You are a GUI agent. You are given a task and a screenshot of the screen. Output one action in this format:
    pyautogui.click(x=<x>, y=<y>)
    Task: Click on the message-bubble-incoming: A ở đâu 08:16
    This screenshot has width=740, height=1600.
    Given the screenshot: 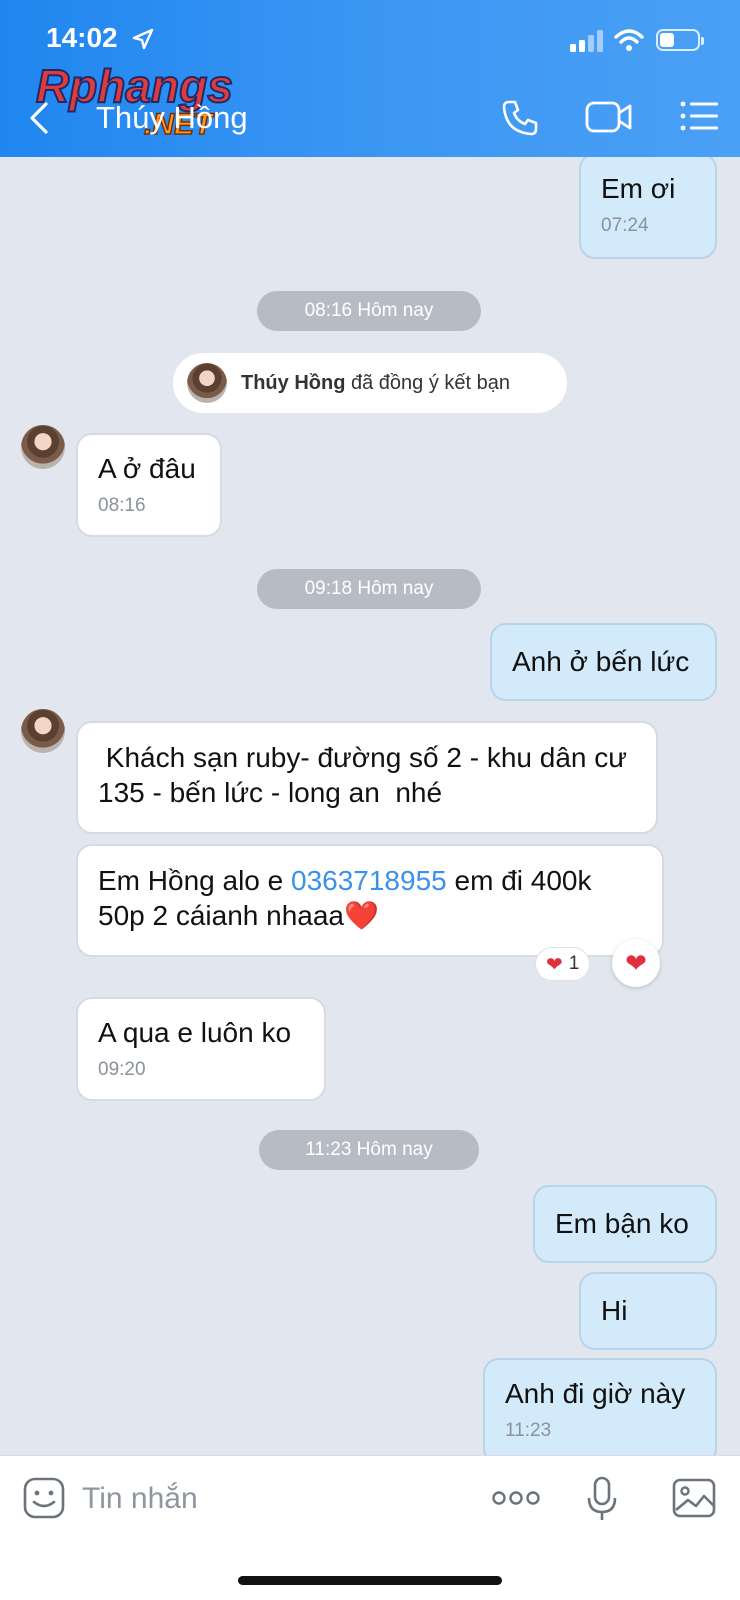 What is the action you would take?
    pyautogui.click(x=149, y=485)
    